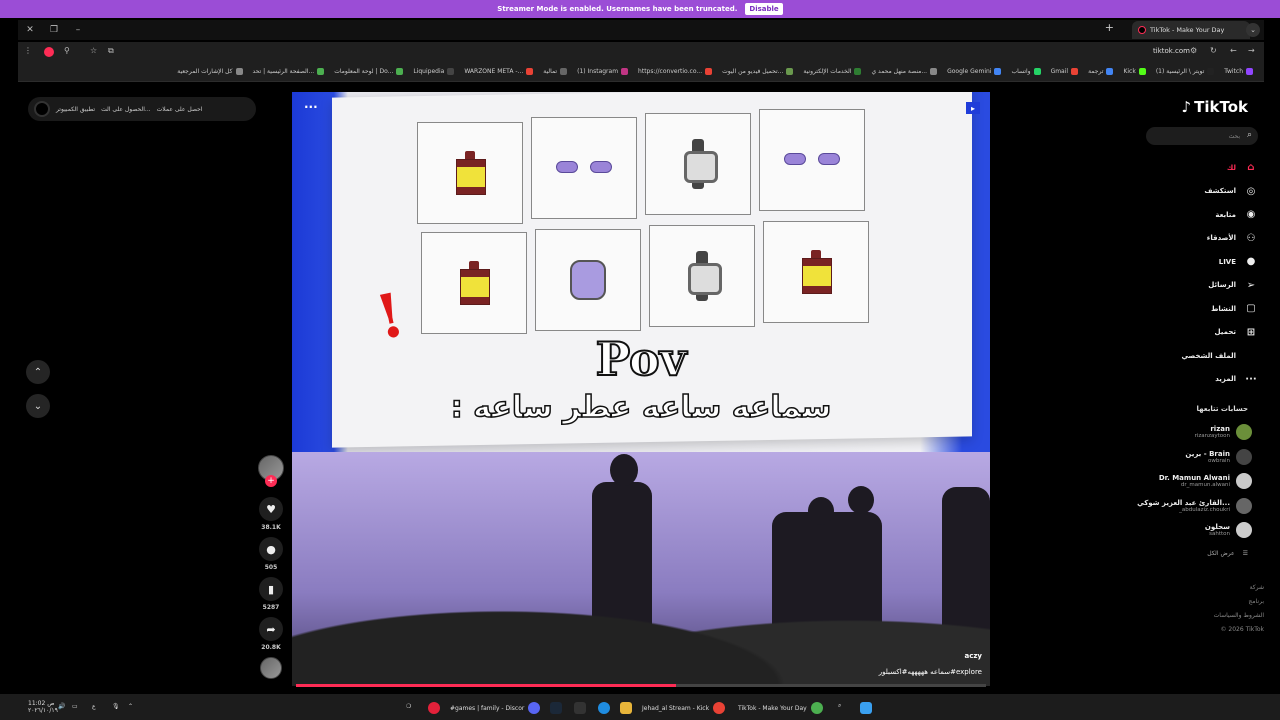 The height and width of the screenshot is (720, 1280). What do you see at coordinates (602, 71) in the screenshot?
I see `bookmark-item: (1) Instagram` at bounding box center [602, 71].